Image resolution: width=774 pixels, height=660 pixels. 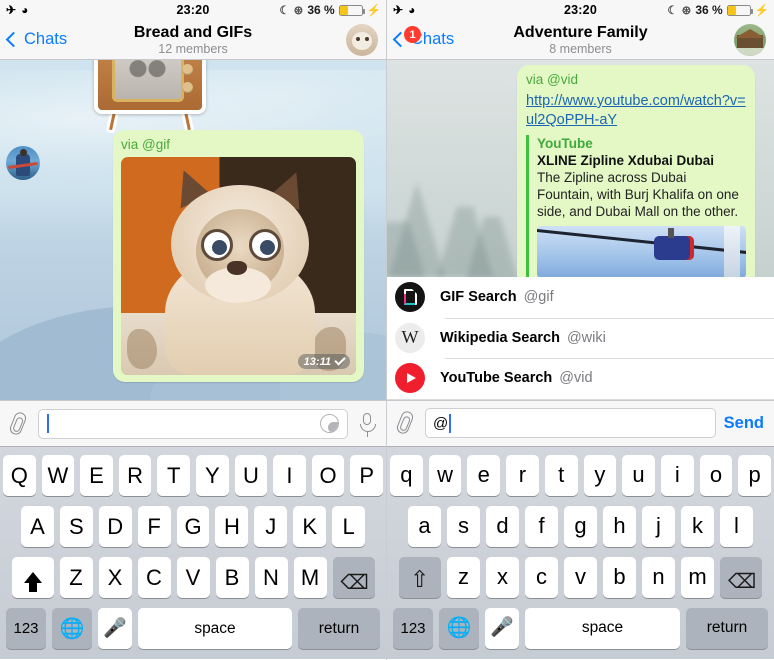 I want to click on key-w: w, so click(x=445, y=475).